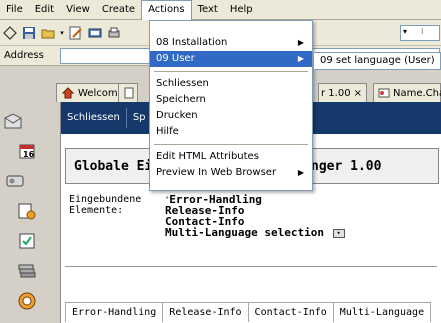 The height and width of the screenshot is (323, 441). I want to click on address-label: Address, so click(24, 55).